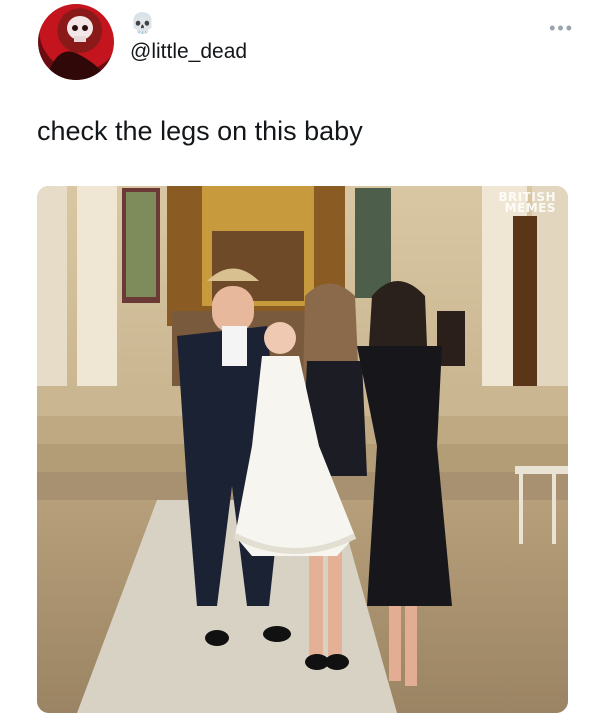 The image size is (600, 727). What do you see at coordinates (76, 42) in the screenshot?
I see `avatar` at bounding box center [76, 42].